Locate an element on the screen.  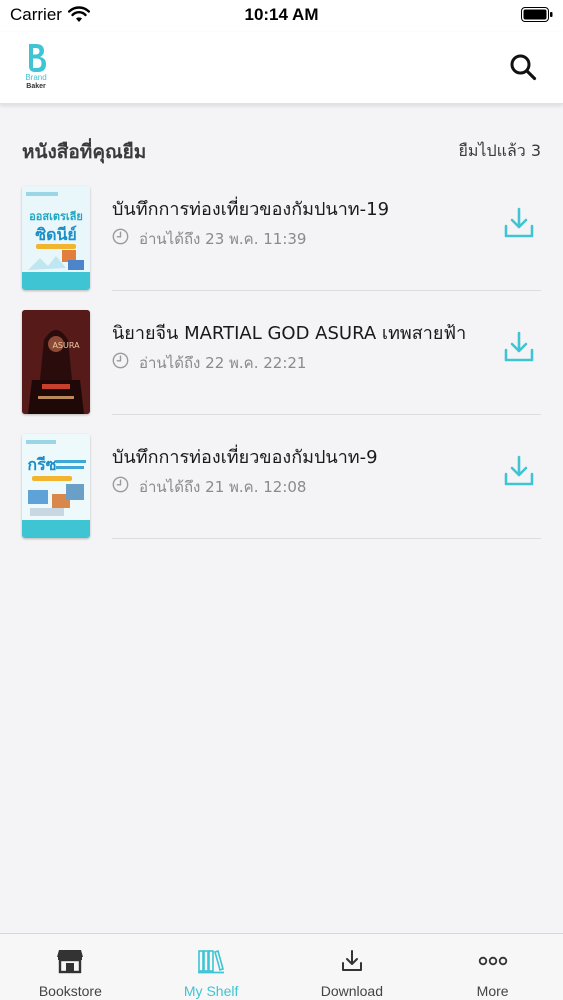
more-dots-icon is located at coordinates (492, 961).